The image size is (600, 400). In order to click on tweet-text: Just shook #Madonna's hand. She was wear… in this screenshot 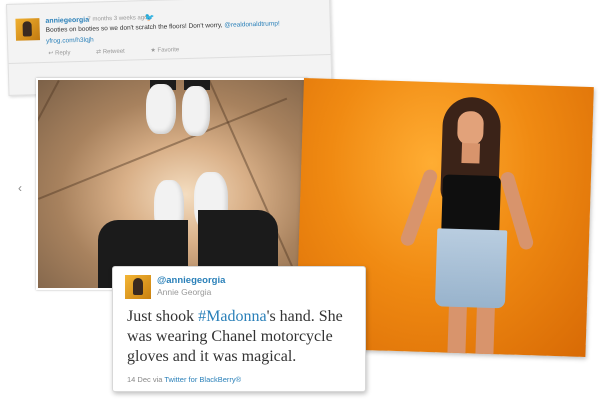, I will do `click(243, 337)`.